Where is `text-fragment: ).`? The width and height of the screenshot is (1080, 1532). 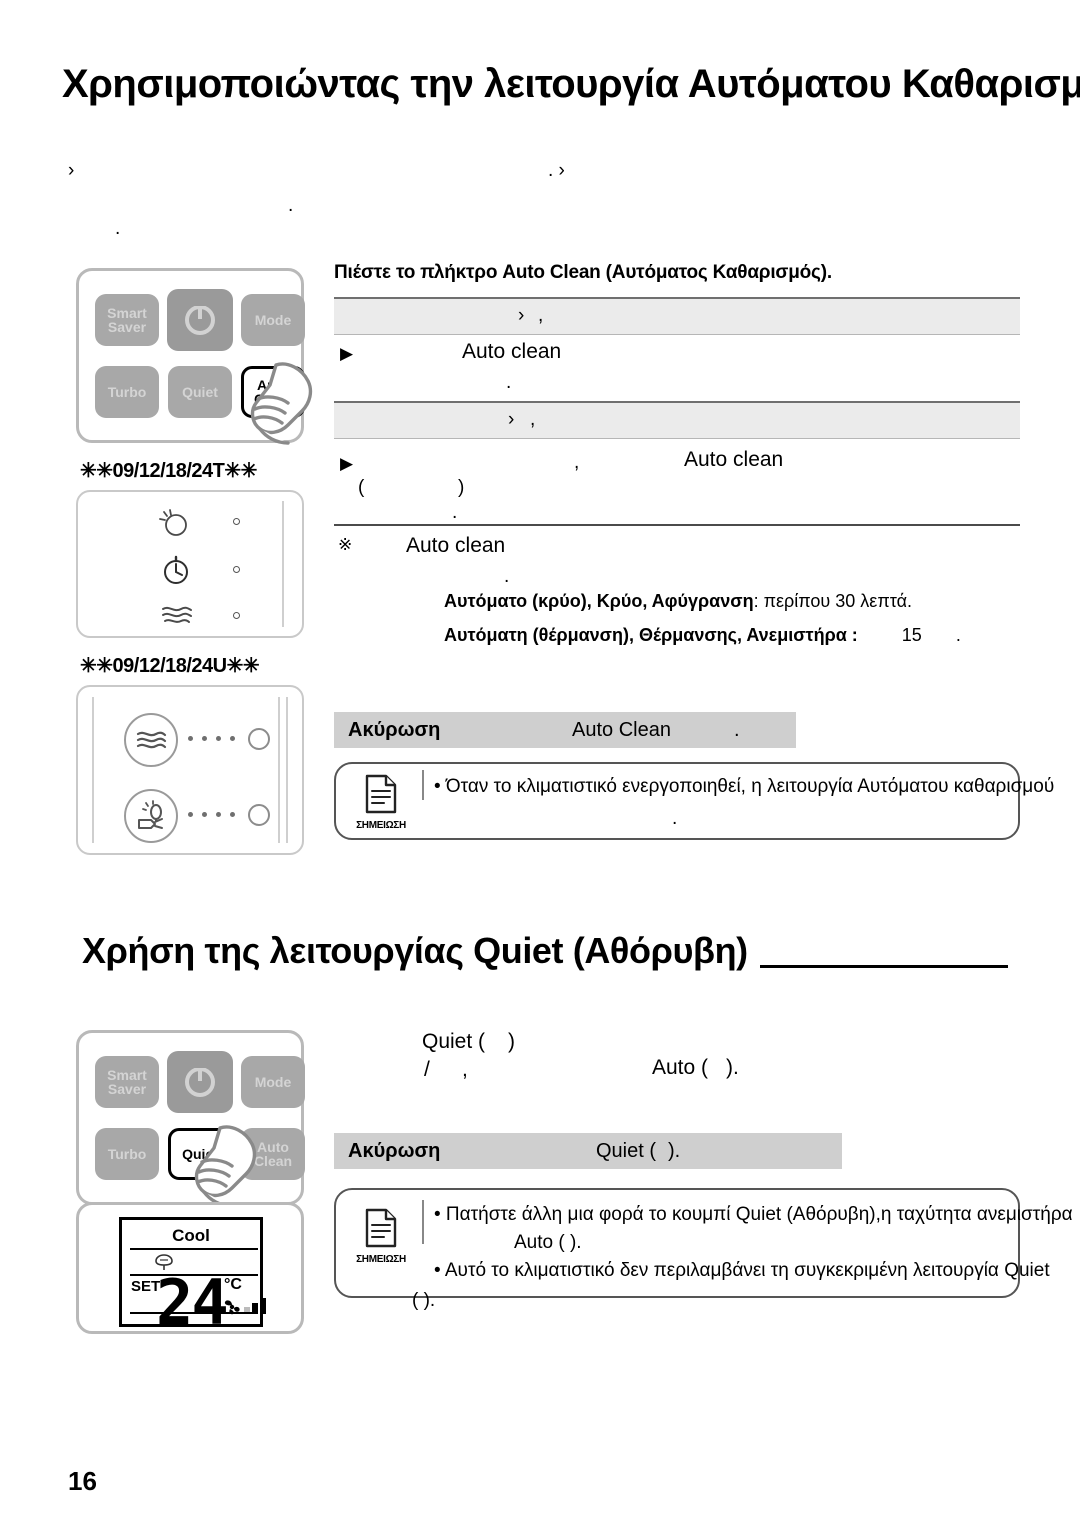
text-fragment: ). is located at coordinates (732, 1067).